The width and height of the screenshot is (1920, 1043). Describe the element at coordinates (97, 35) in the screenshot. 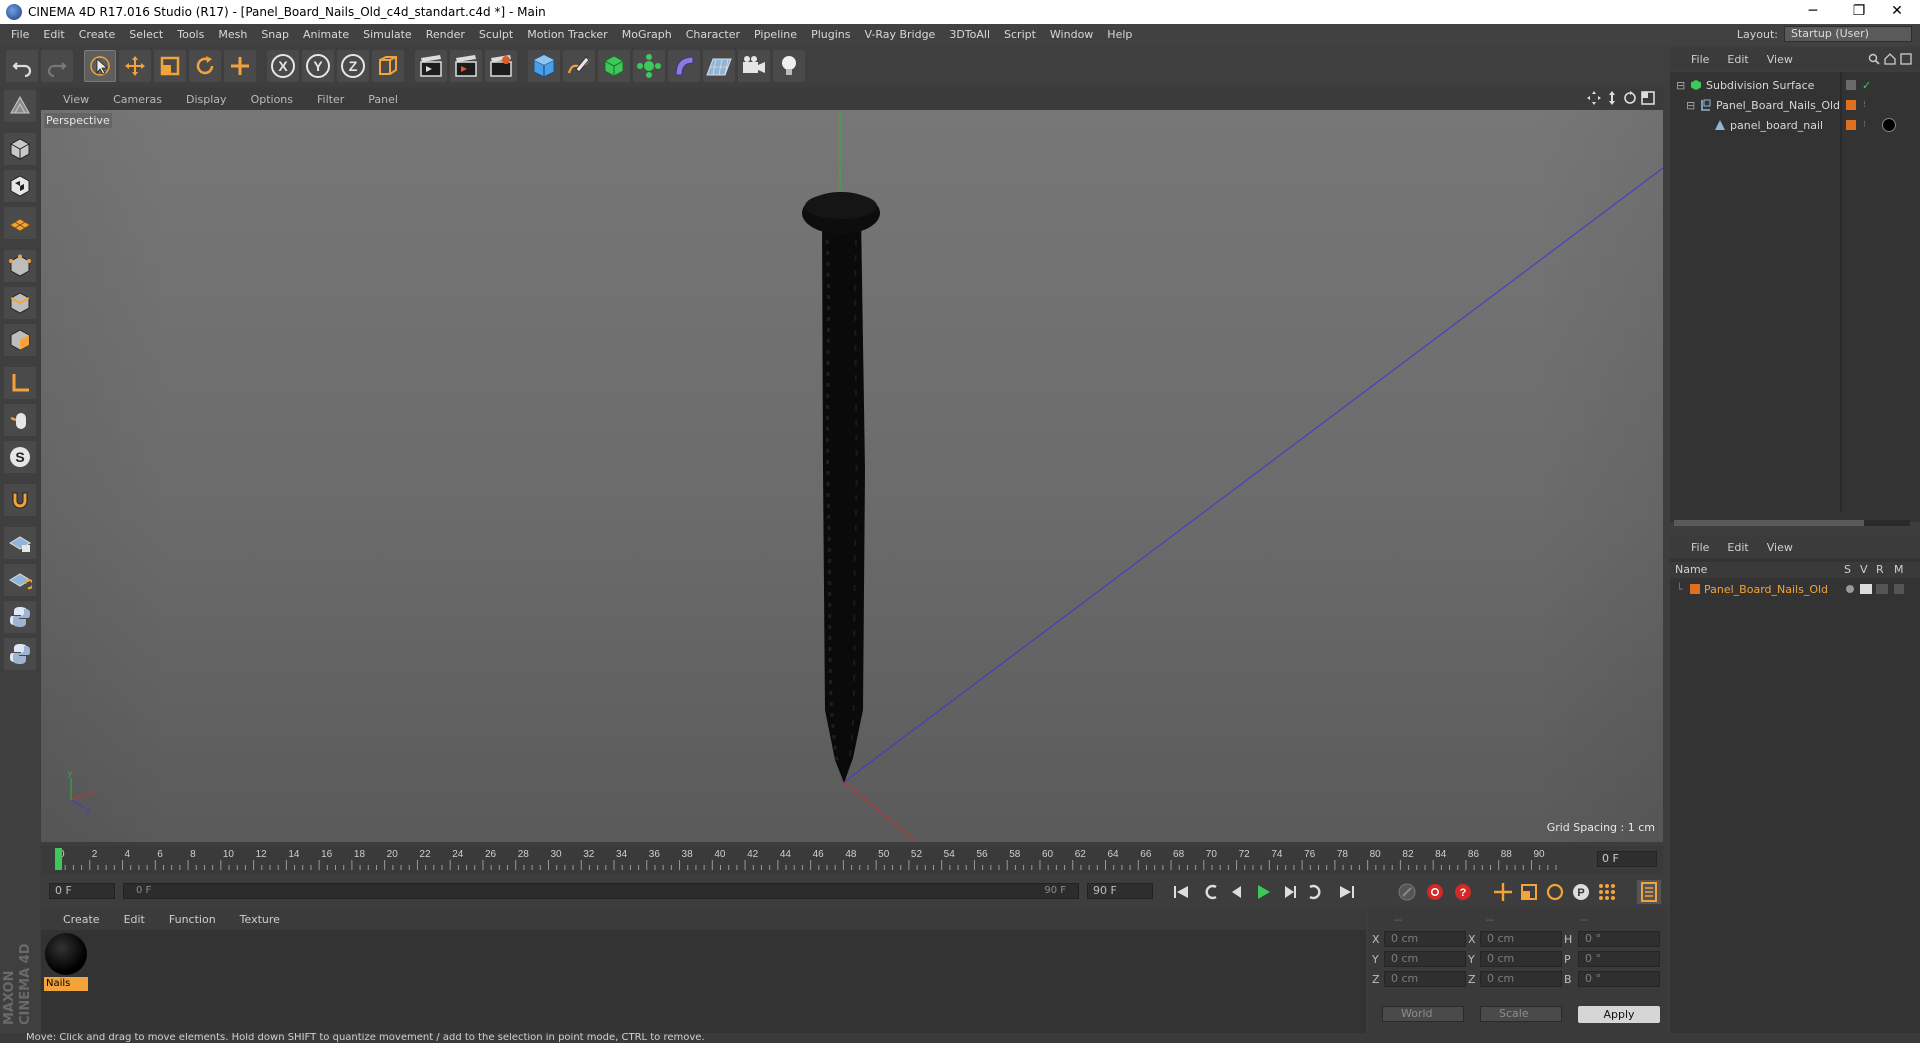

I see `menu-create: Create` at that location.